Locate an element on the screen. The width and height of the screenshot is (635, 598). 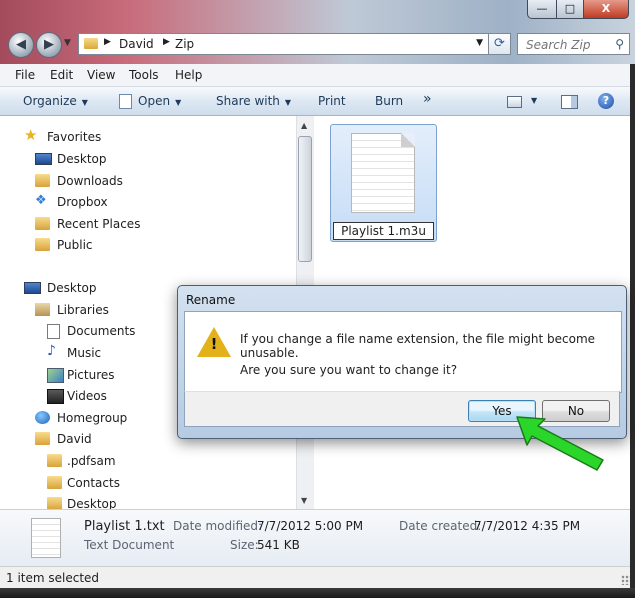
close-button: X is located at coordinates (606, 9).